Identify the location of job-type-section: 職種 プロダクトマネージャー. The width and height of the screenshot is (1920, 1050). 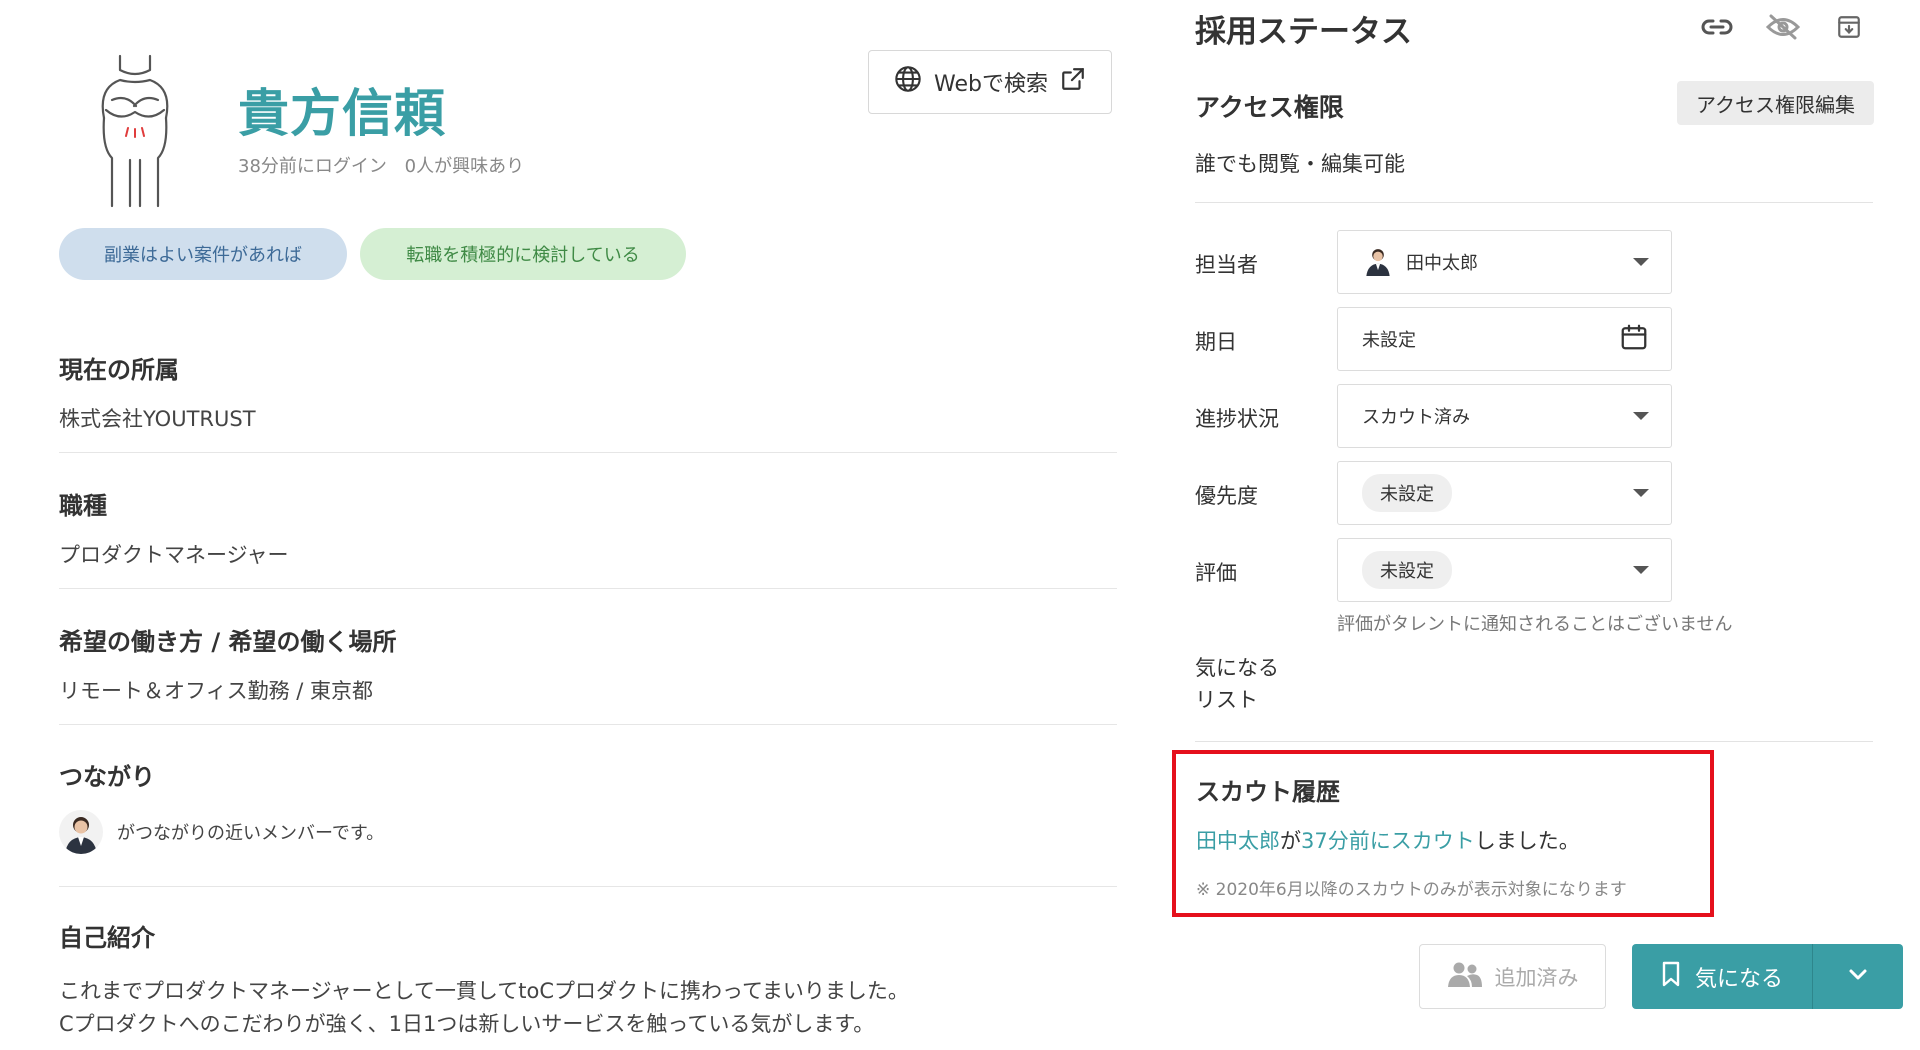
(588, 527).